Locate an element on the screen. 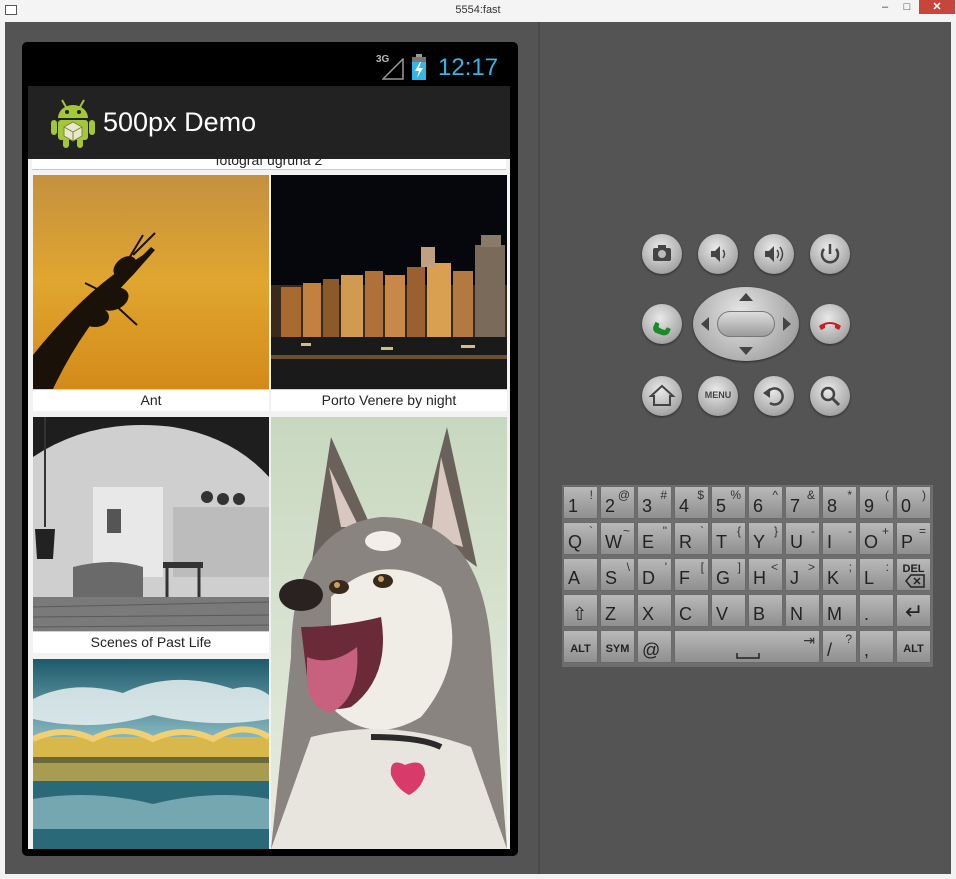 The width and height of the screenshot is (956, 879). window-border-bottom is located at coordinates (478, 876).